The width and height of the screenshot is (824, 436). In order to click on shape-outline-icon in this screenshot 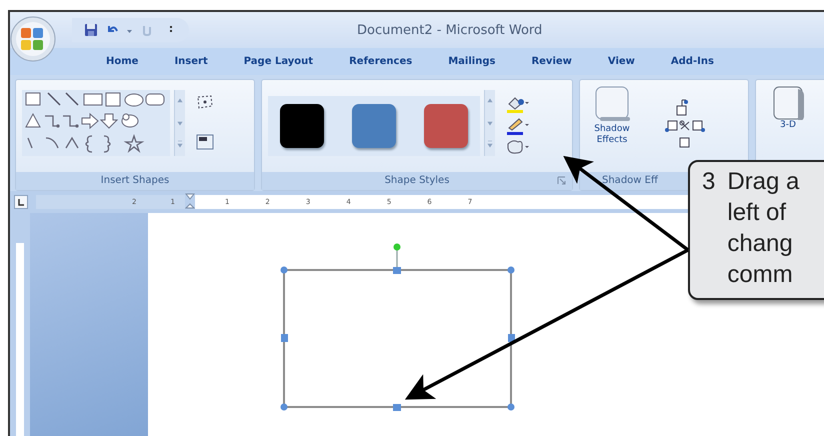, I will do `click(518, 126)`.